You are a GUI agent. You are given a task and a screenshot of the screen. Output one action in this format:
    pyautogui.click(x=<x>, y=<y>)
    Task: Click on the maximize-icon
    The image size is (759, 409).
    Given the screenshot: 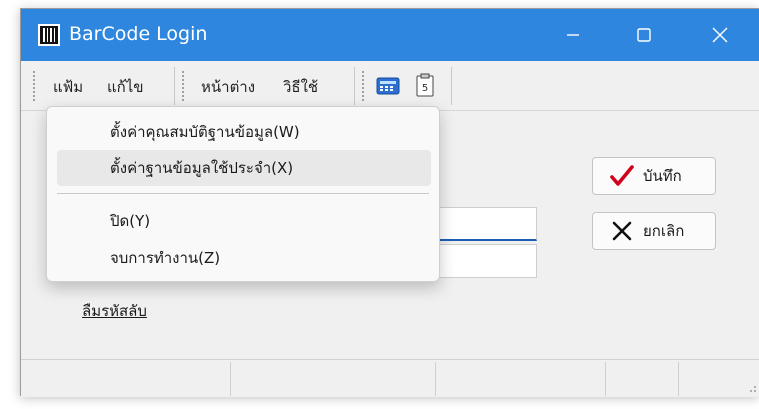 What is the action you would take?
    pyautogui.click(x=644, y=35)
    